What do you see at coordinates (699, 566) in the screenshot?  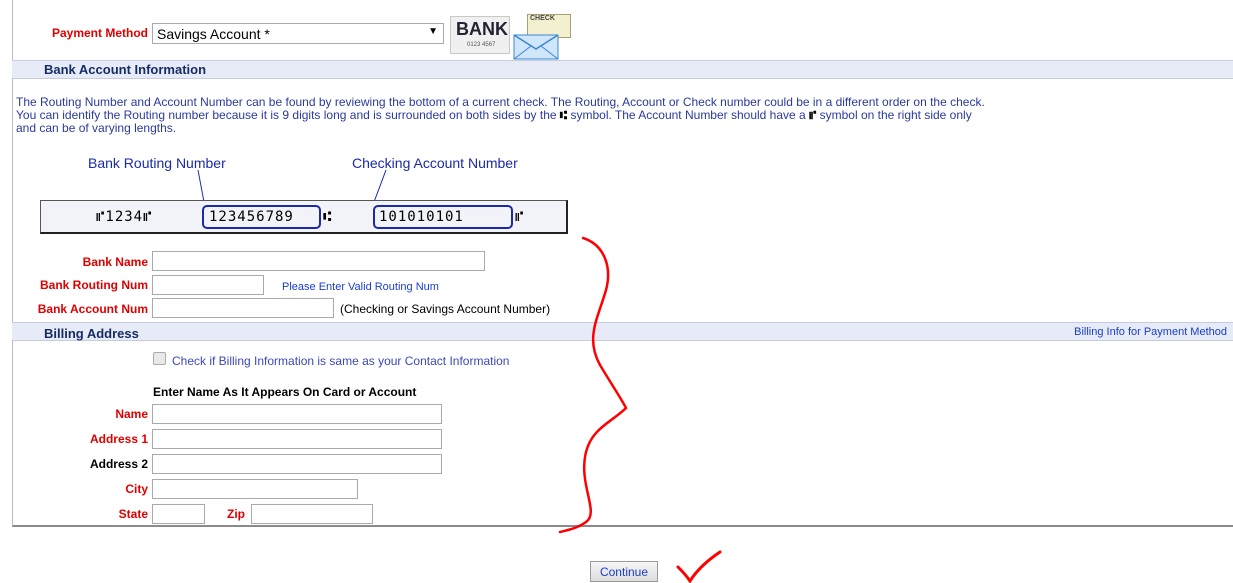 I see `red-checkmark-annotation` at bounding box center [699, 566].